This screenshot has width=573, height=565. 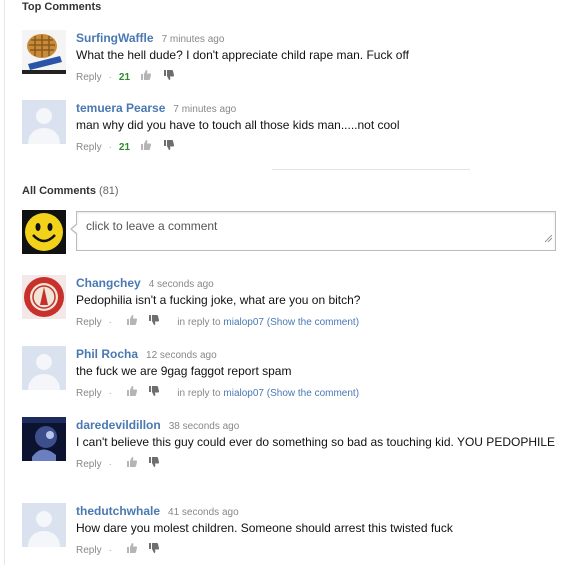 I want to click on all-comments-title: All Comments, so click(x=59, y=191).